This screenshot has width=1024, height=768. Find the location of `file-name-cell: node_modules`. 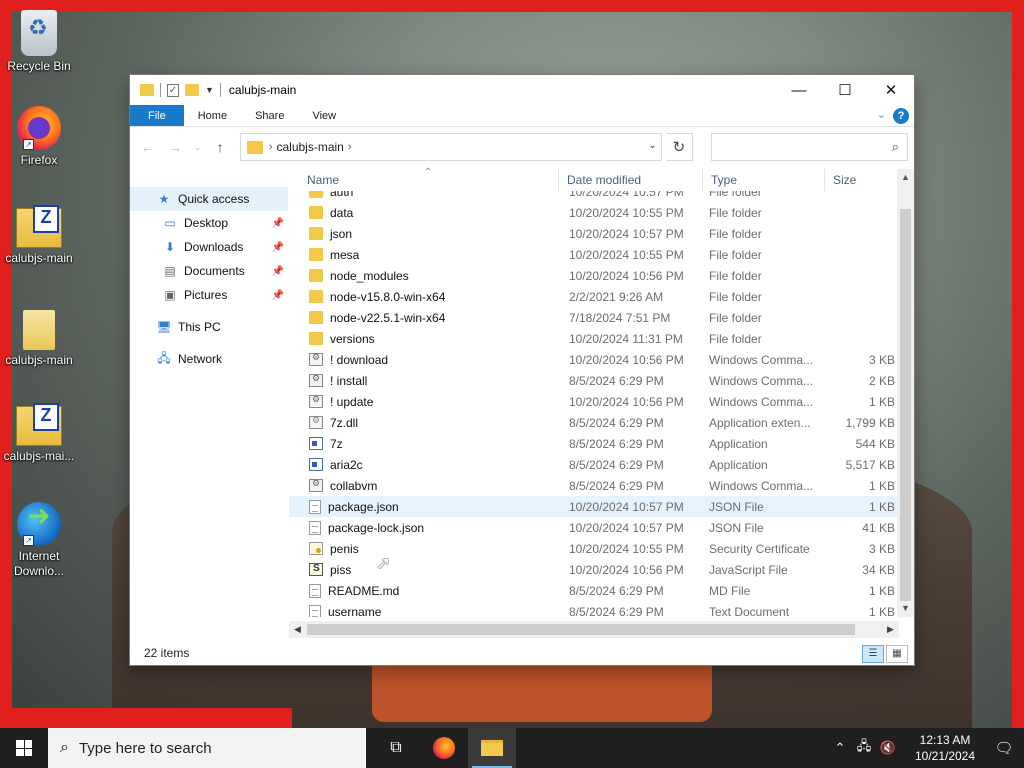

file-name-cell: node_modules is located at coordinates (424, 276).